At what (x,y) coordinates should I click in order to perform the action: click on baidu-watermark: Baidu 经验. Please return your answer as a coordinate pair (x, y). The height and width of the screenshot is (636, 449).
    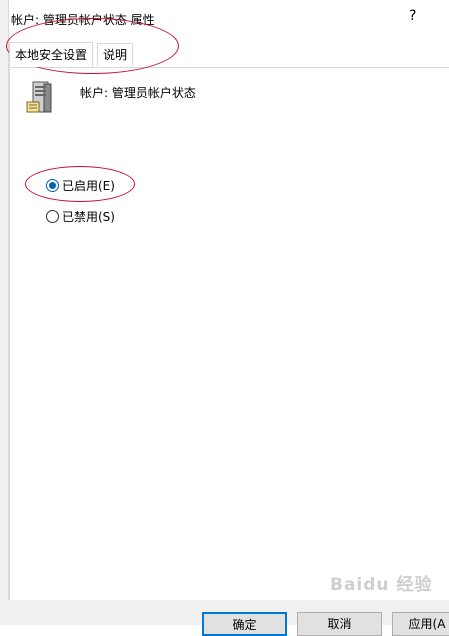
    Looking at the image, I should click on (381, 585).